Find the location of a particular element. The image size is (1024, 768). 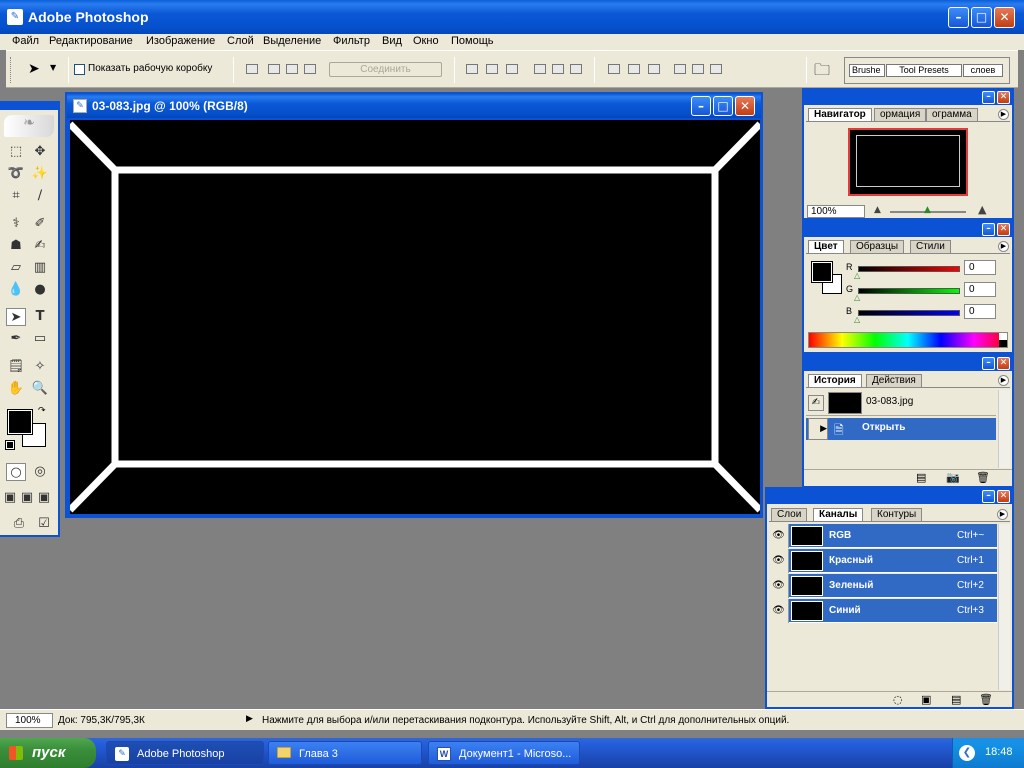

lasso-tool-icon: ➰ is located at coordinates (16, 174).